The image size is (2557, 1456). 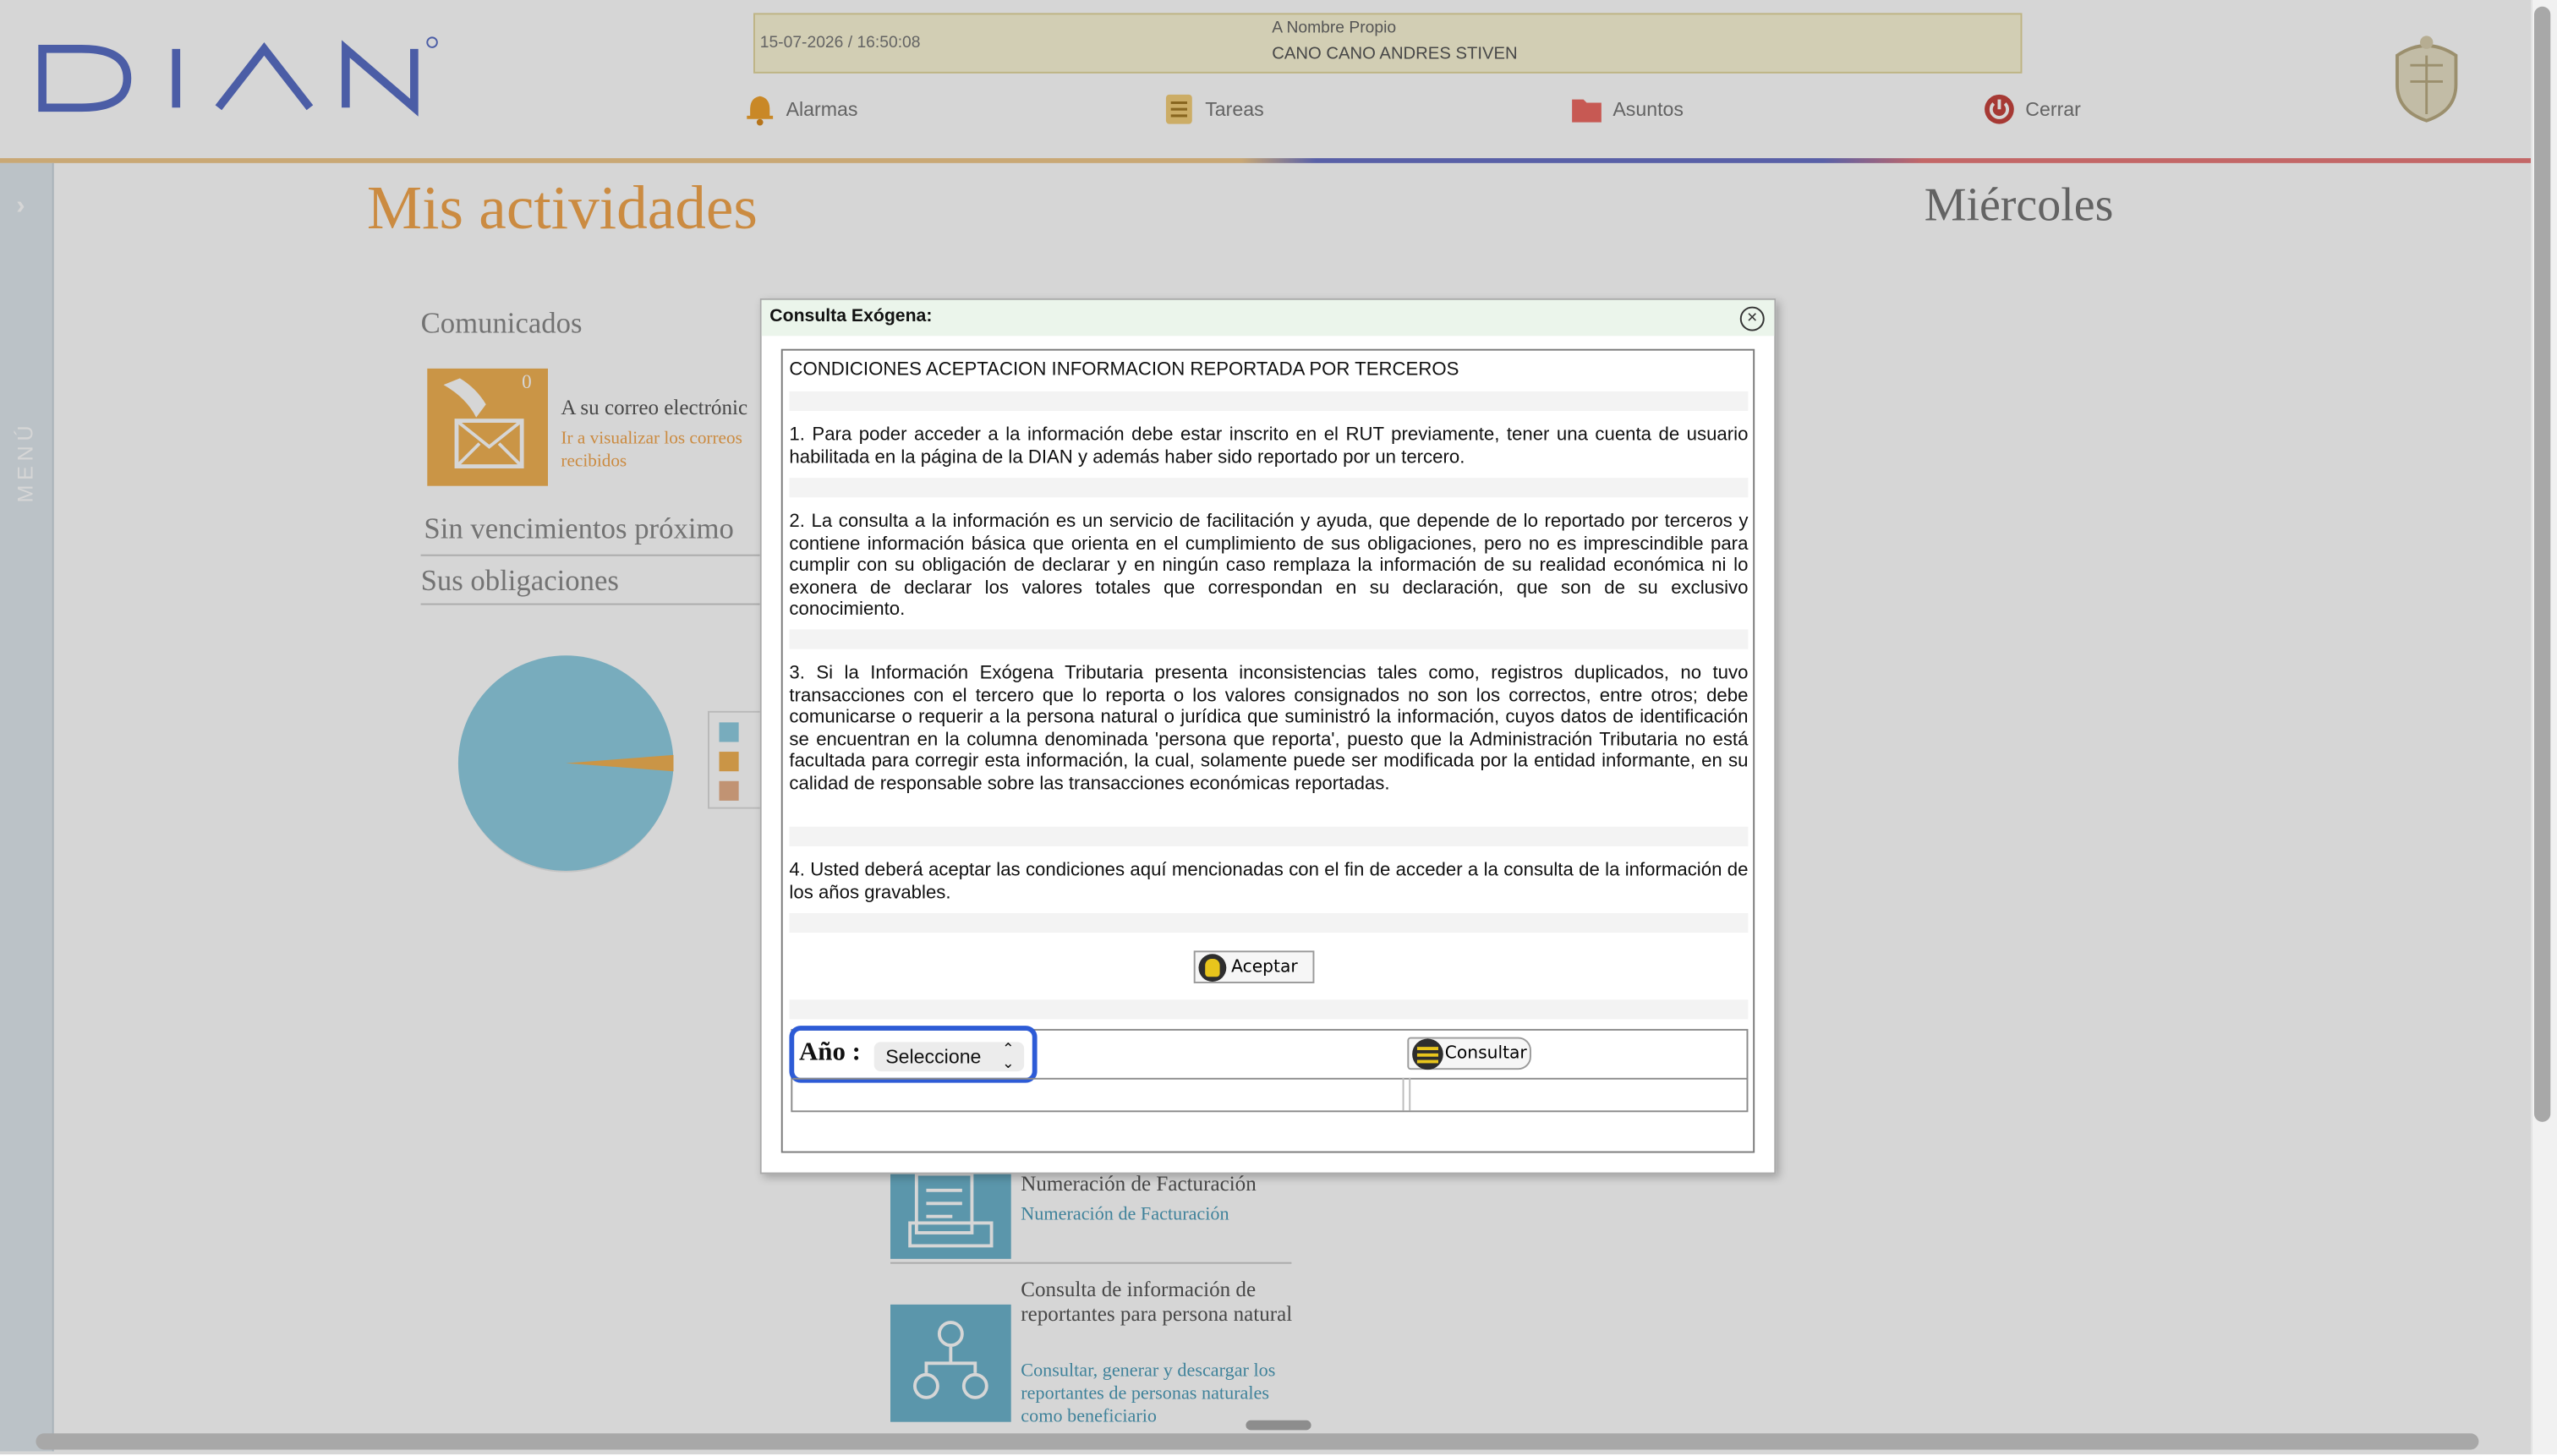 What do you see at coordinates (1269, 1078) in the screenshot?
I see `table-row-line` at bounding box center [1269, 1078].